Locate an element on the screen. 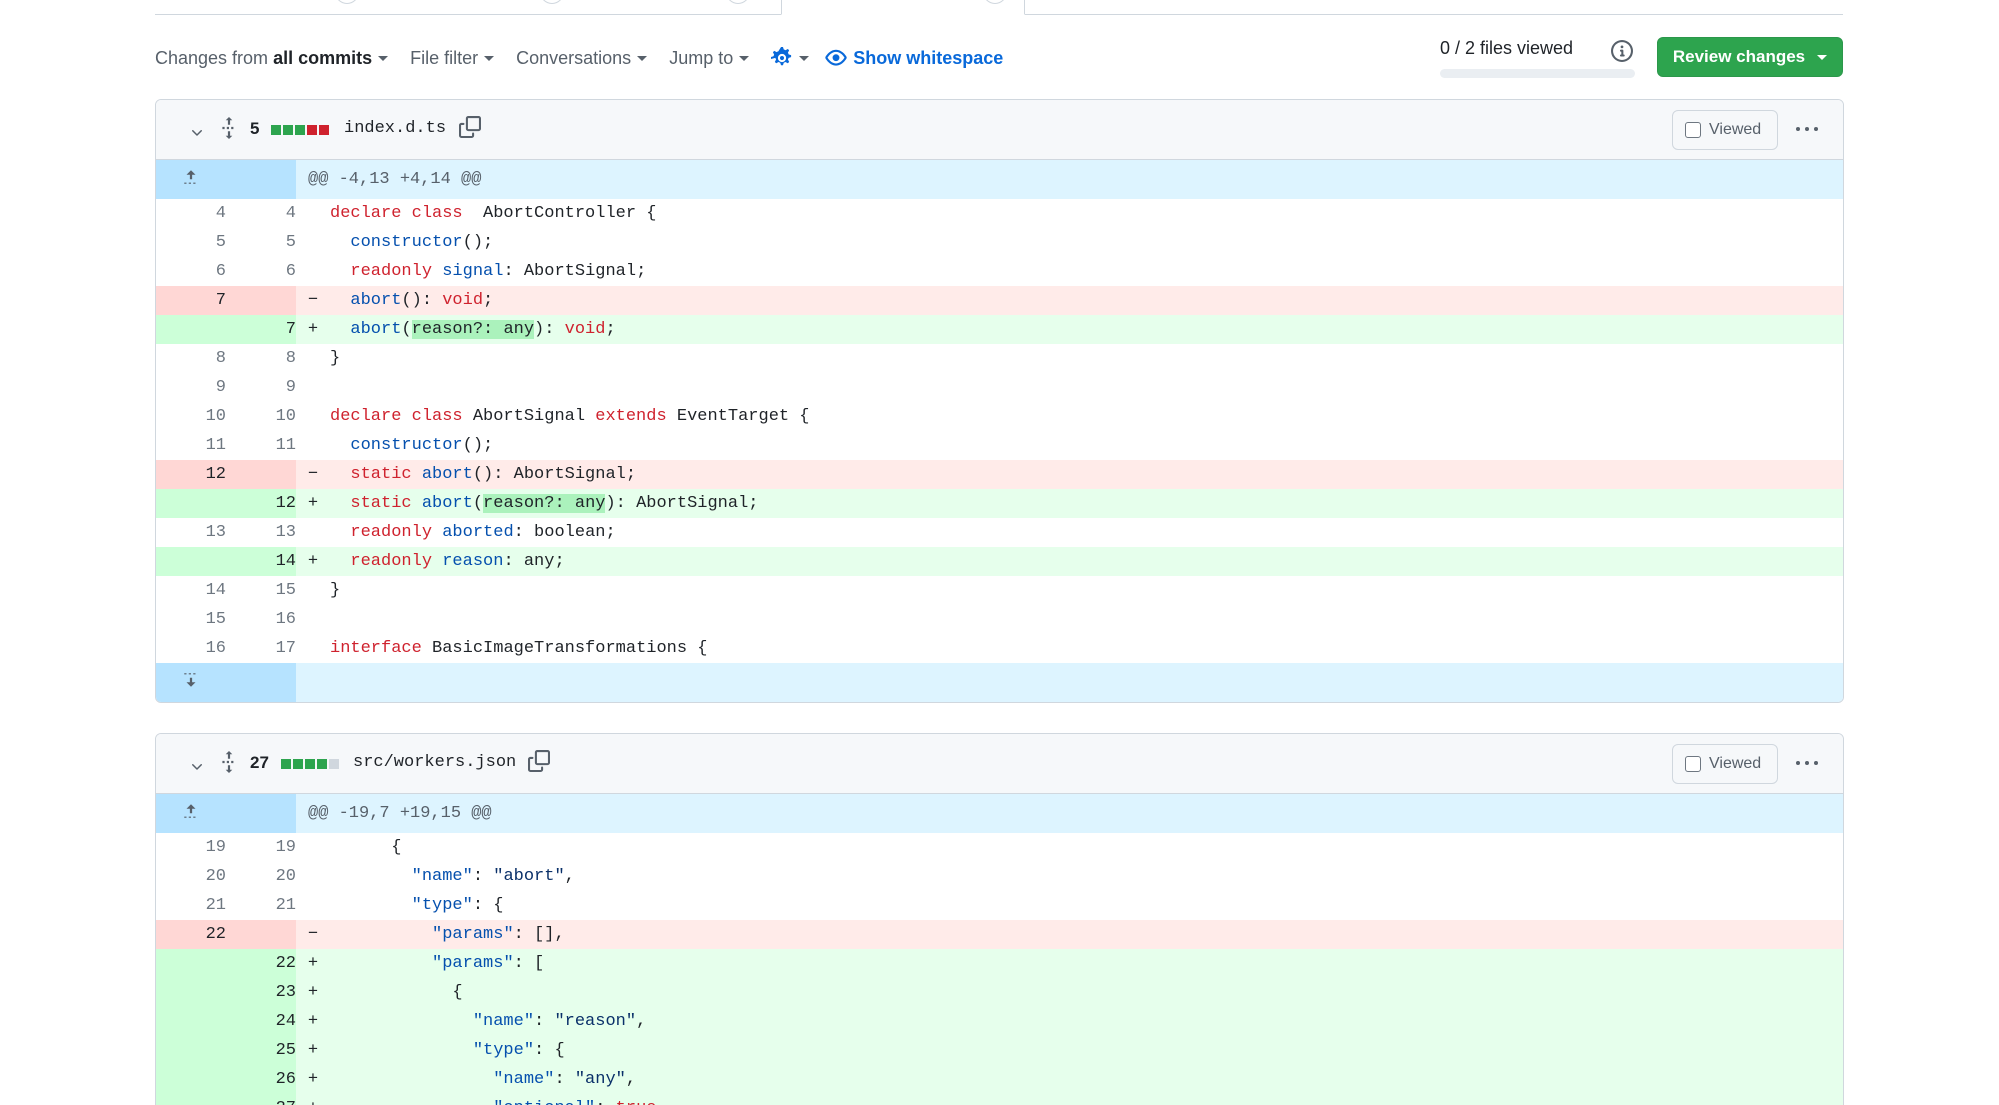 The width and height of the screenshot is (1999, 1105). conversations-dropdown: Conversations is located at coordinates (582, 58).